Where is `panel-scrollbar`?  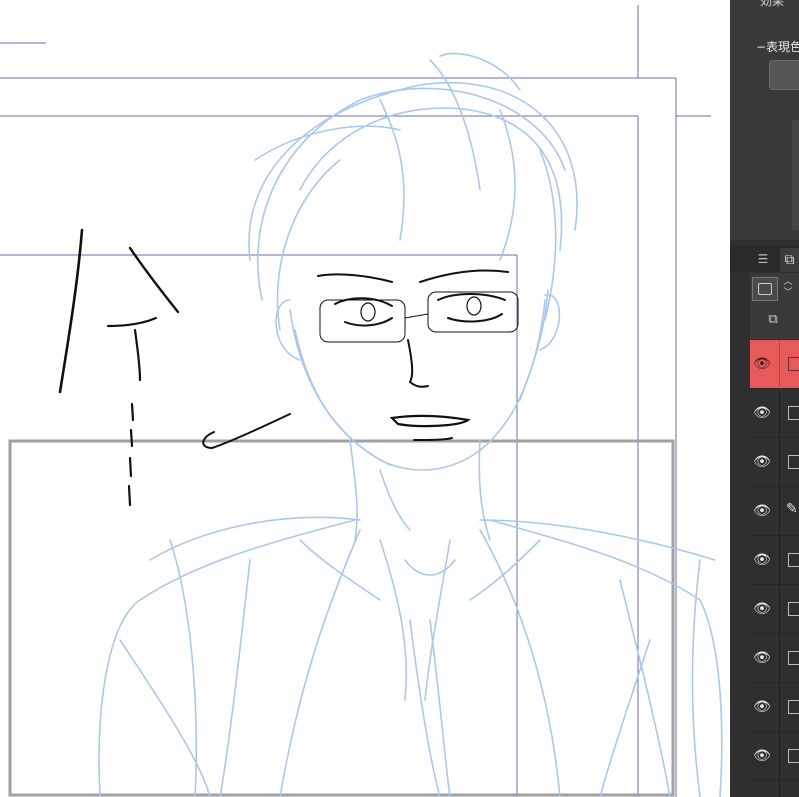
panel-scrollbar is located at coordinates (795, 175).